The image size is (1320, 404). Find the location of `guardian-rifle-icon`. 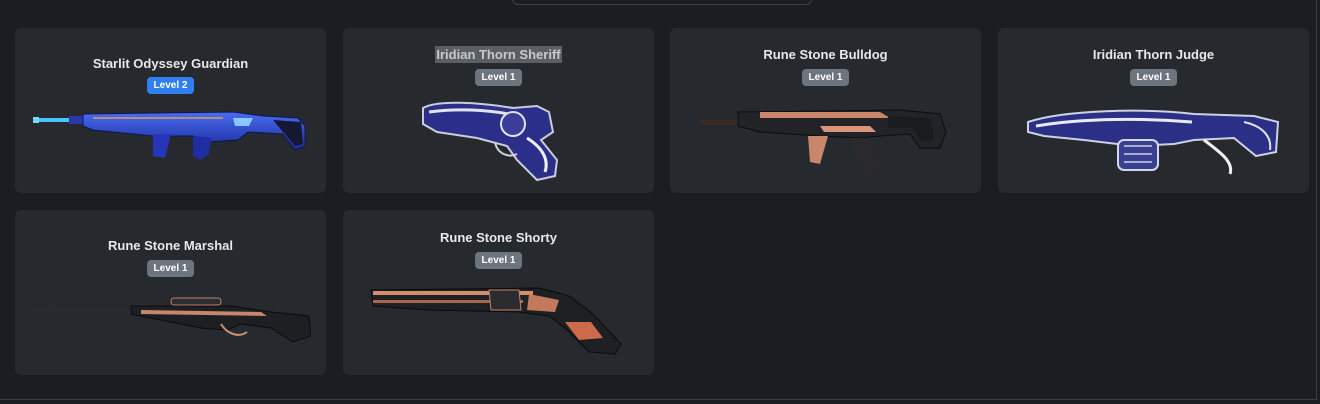

guardian-rifle-icon is located at coordinates (169, 135).